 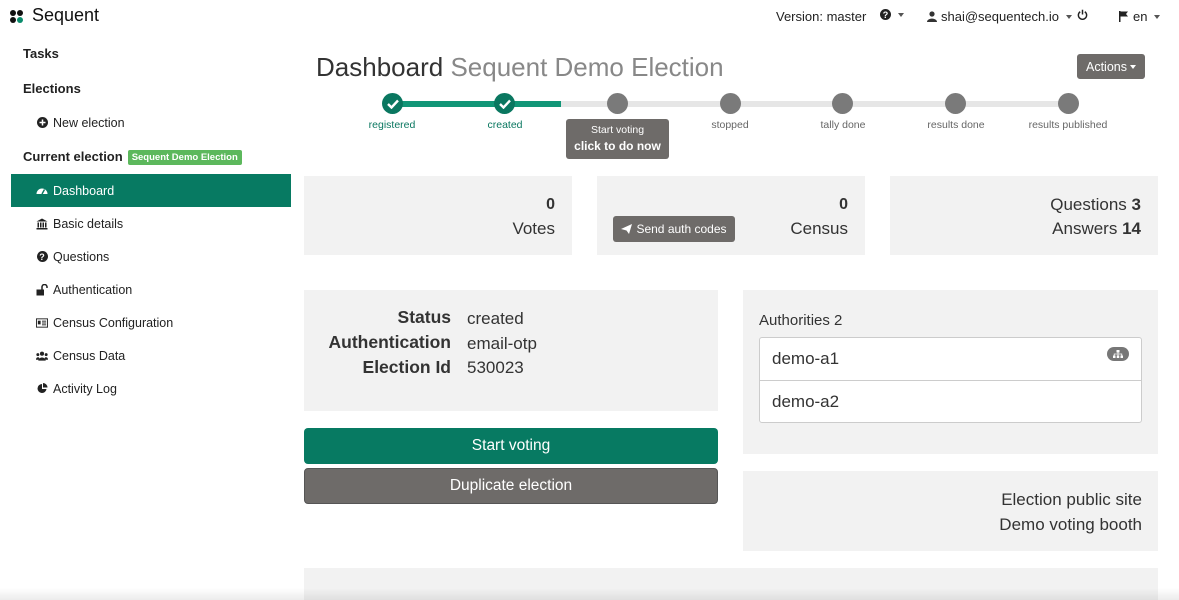 I want to click on sidebar-item-label: Basic details, so click(x=88, y=223).